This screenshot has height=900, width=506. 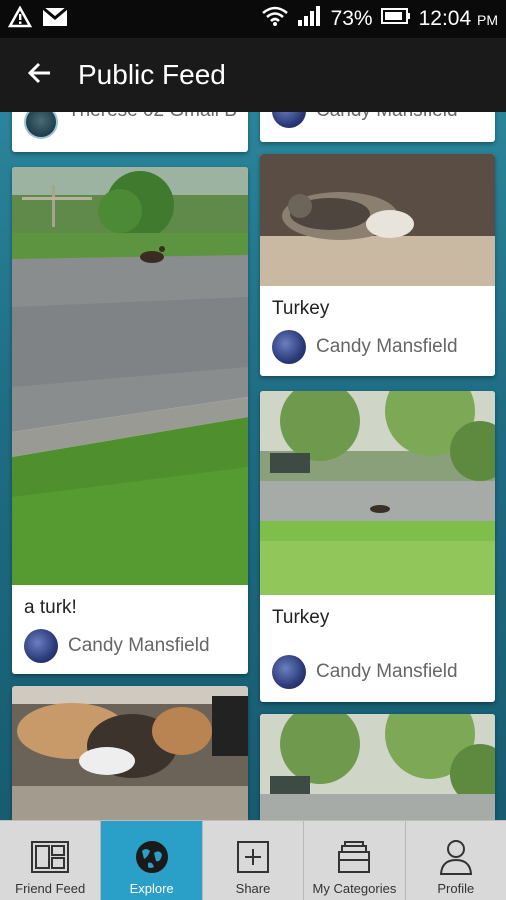 I want to click on nav-label: Friend Feed, so click(x=50, y=888).